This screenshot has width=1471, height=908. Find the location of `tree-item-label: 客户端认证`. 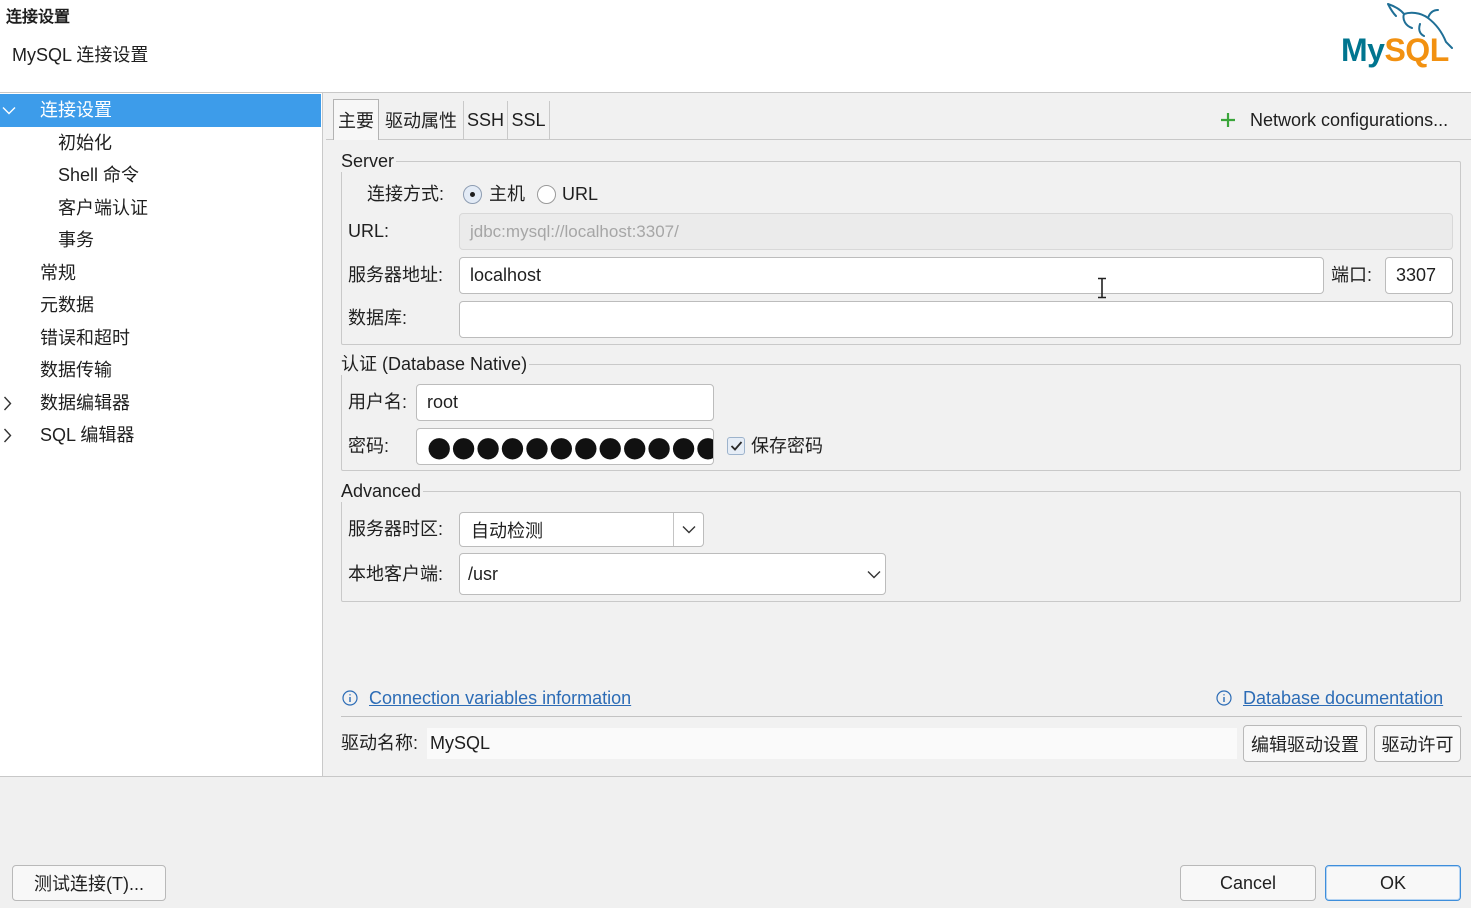

tree-item-label: 客户端认证 is located at coordinates (103, 207).